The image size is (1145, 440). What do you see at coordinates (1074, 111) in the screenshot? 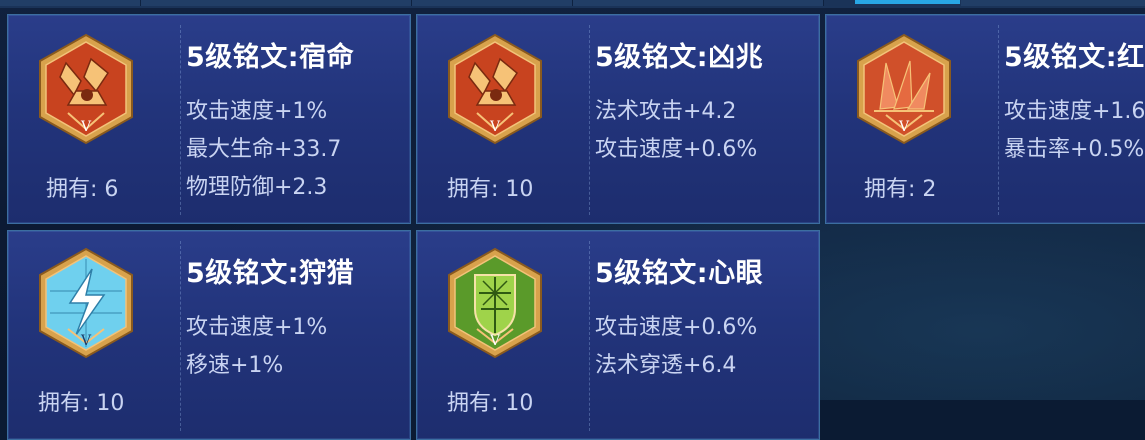
I see `rune-stat: 攻击速度+1.6` at bounding box center [1074, 111].